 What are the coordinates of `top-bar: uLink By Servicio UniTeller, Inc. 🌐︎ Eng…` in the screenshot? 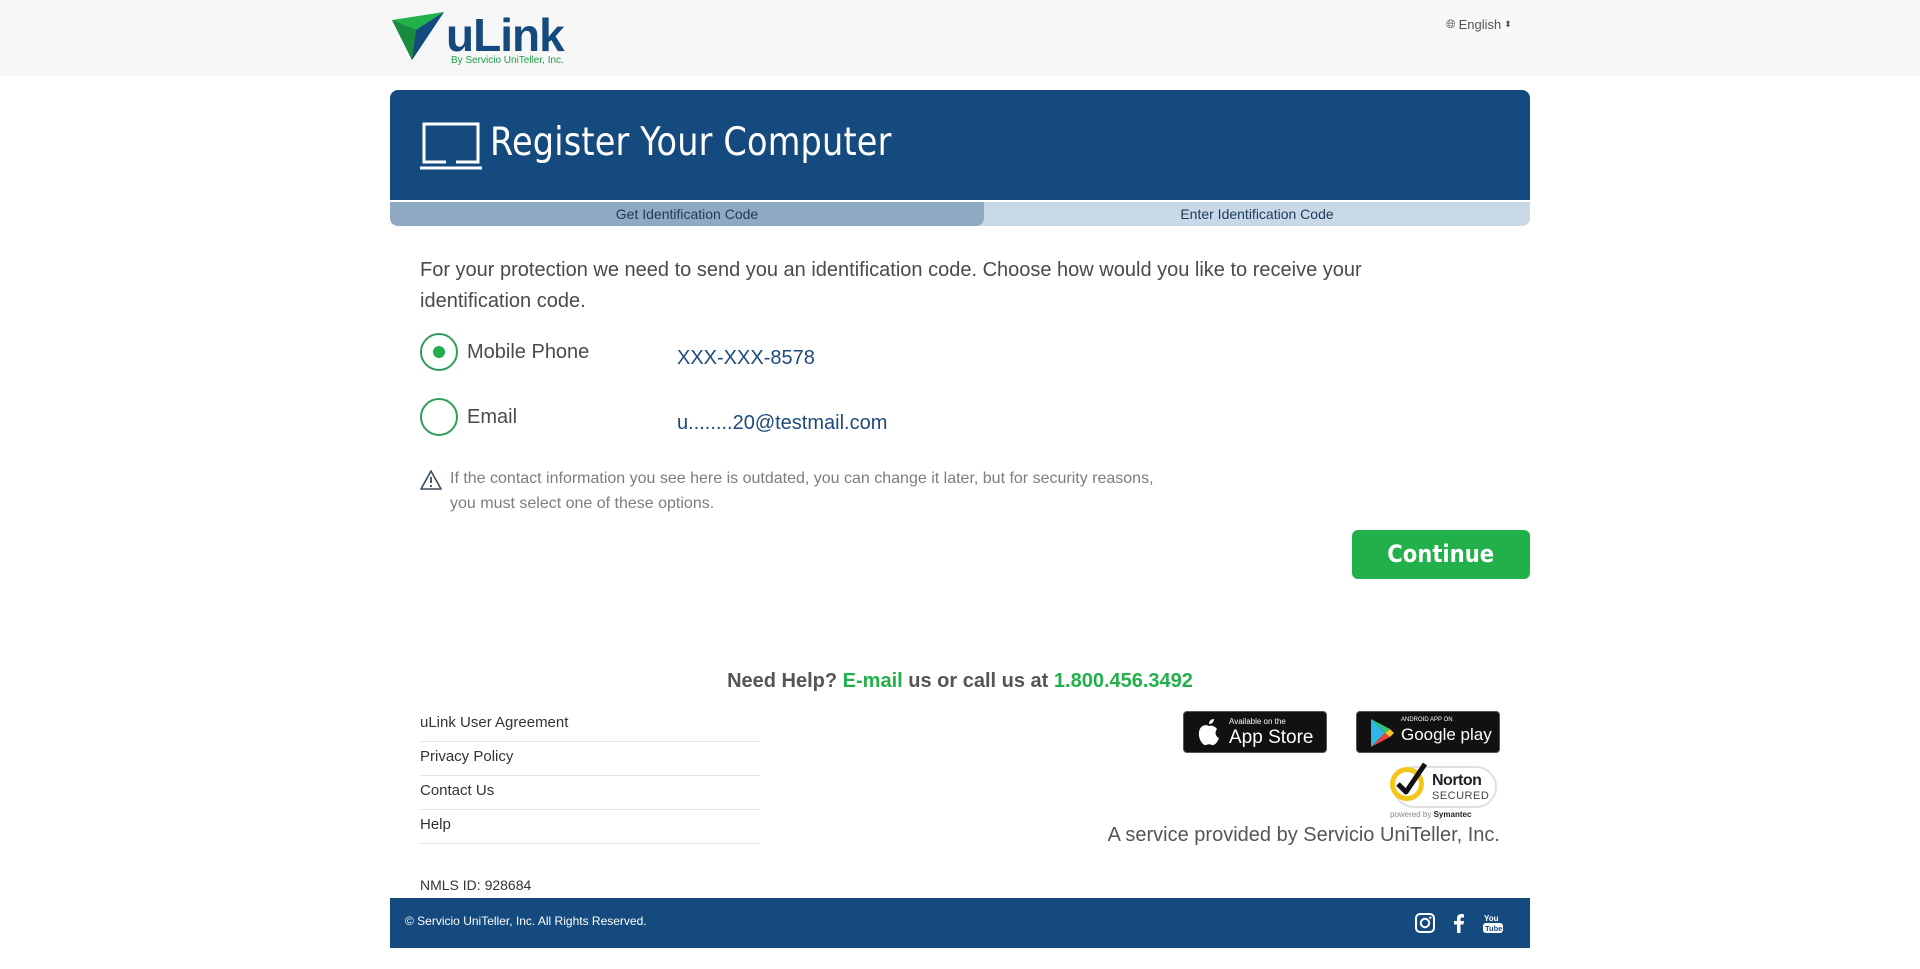 It's located at (960, 38).